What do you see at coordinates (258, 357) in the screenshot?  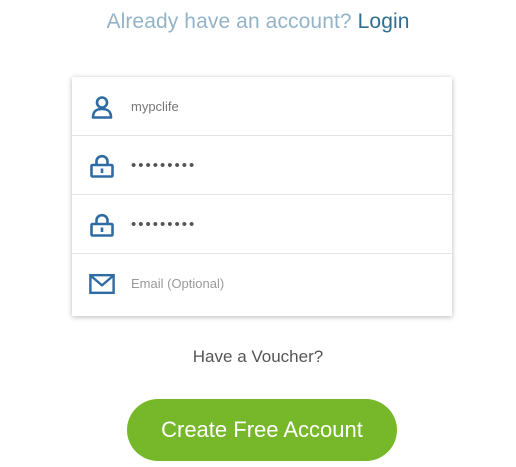 I see `voucher-link: Have a Voucher?` at bounding box center [258, 357].